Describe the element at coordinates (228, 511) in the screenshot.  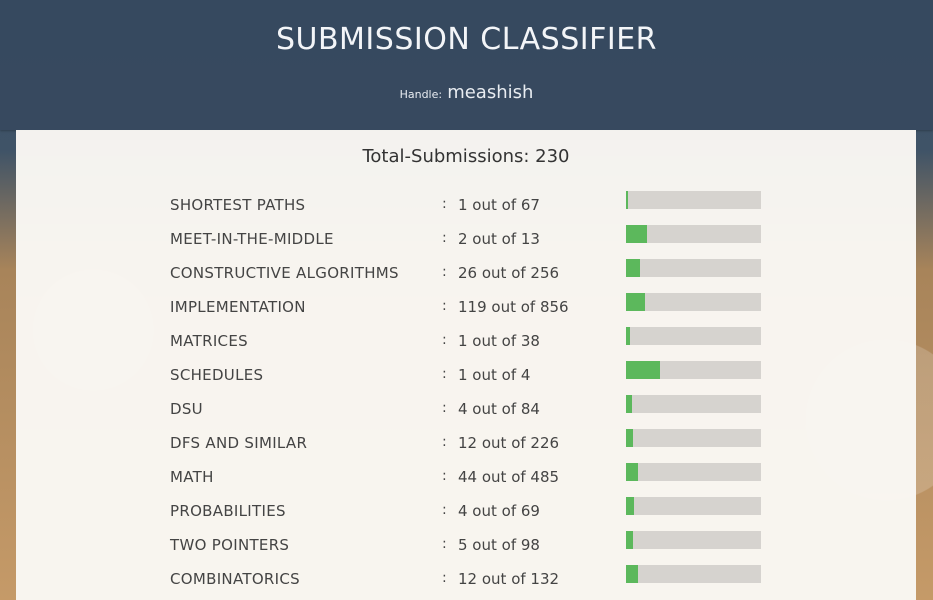
I see `tag-name: PROBABILITIES` at that location.